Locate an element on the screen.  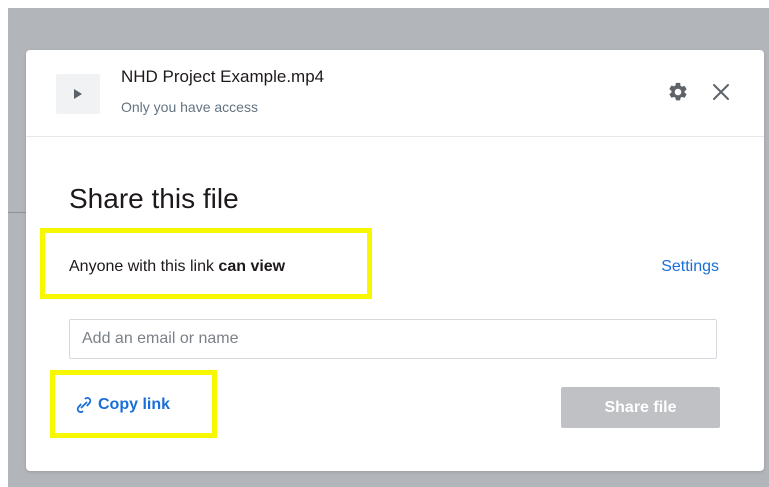
file-name: NHD Project Example.mp4 is located at coordinates (223, 76).